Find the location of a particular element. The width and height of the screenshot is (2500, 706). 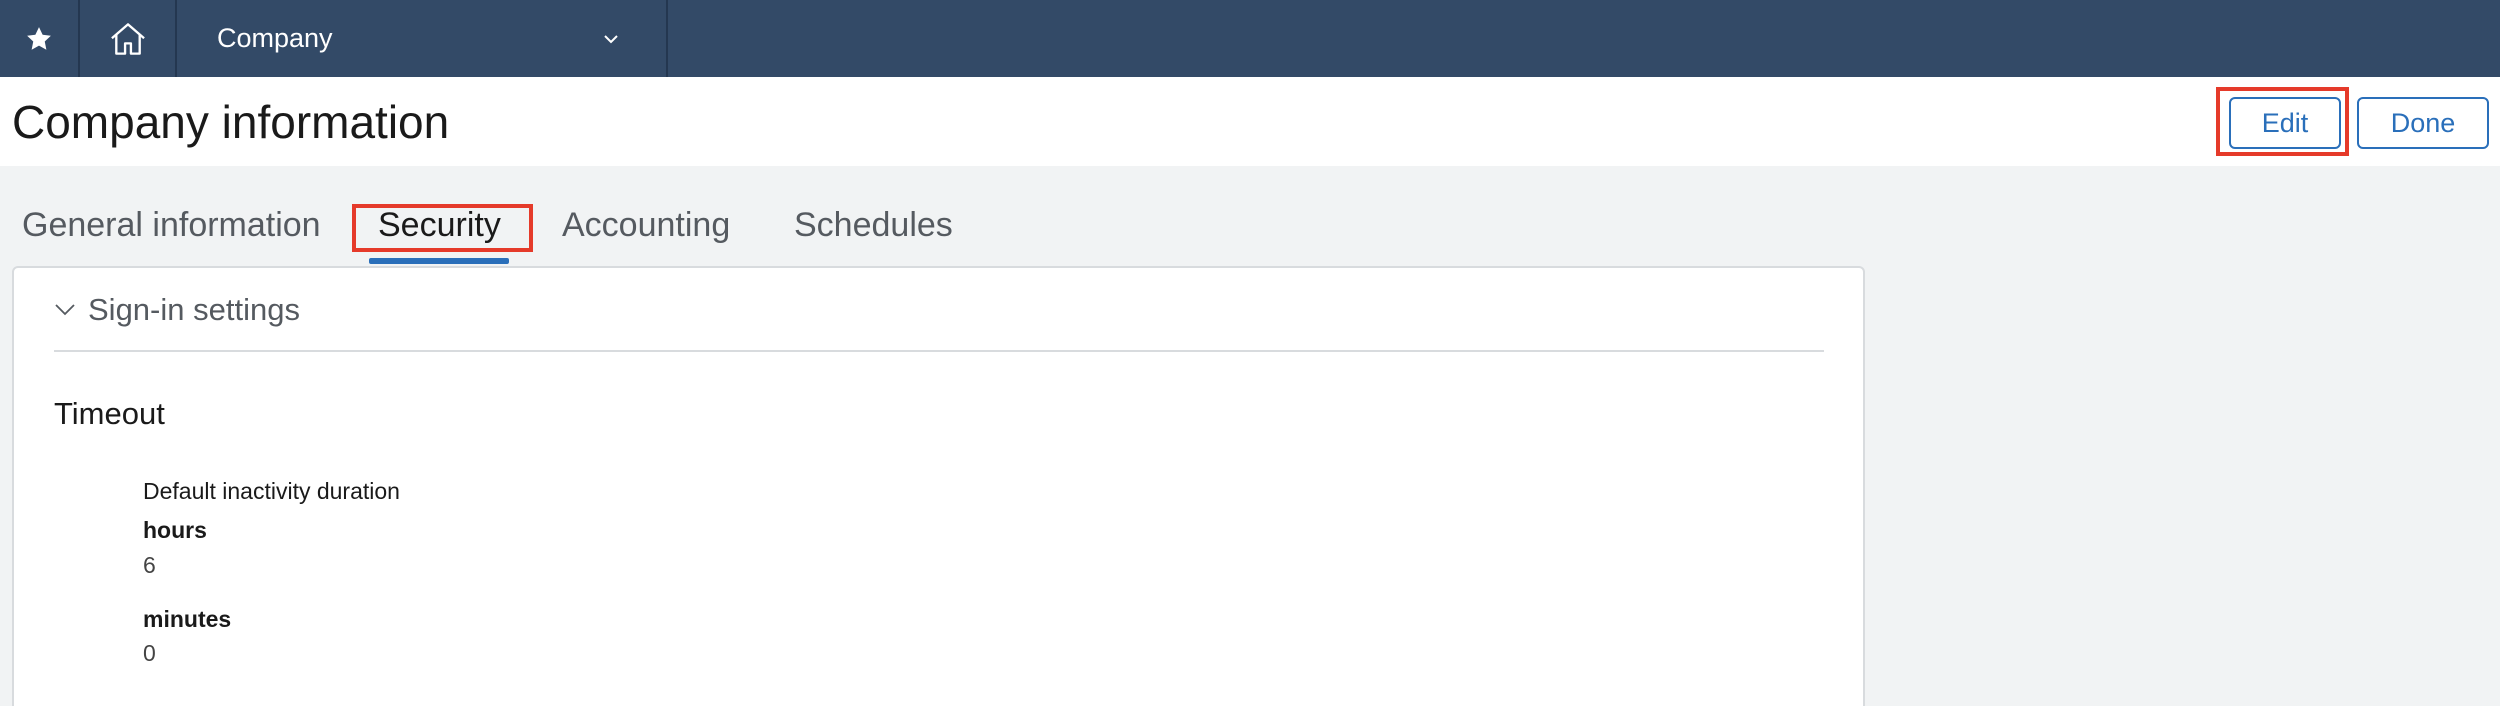

section-divider is located at coordinates (939, 351).